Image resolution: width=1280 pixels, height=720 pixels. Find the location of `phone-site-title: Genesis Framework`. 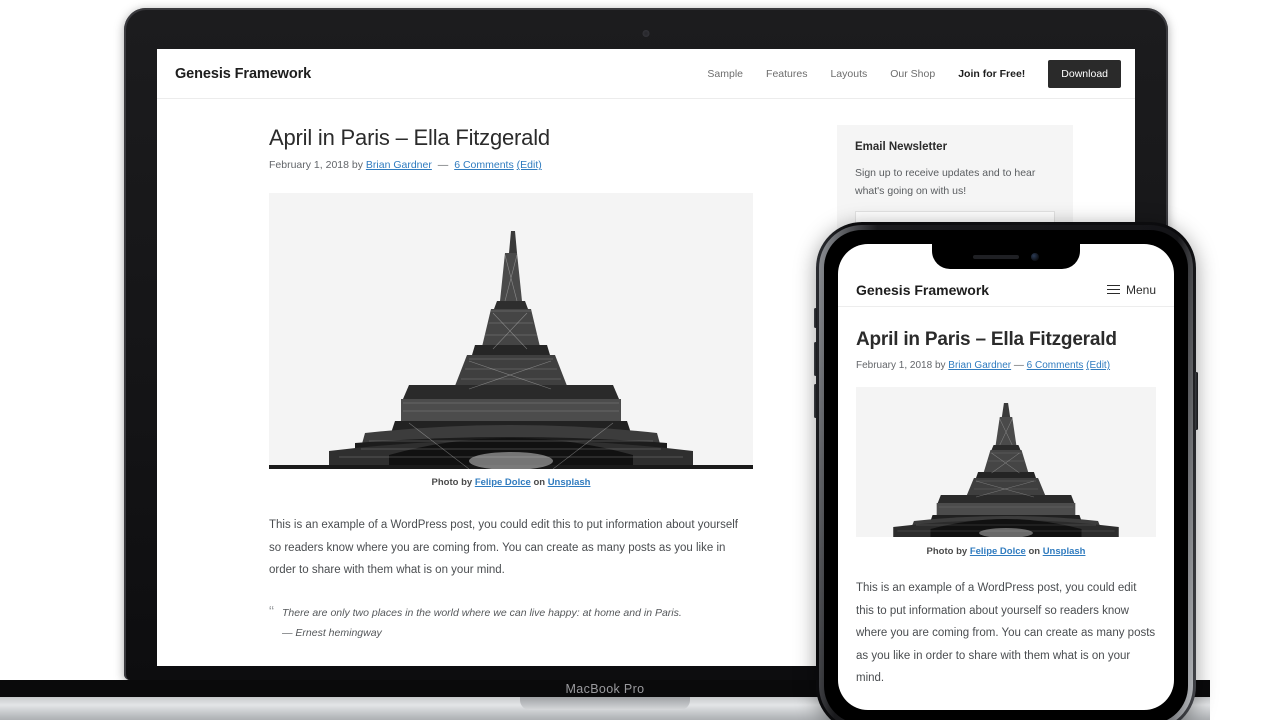

phone-site-title: Genesis Framework is located at coordinates (922, 290).